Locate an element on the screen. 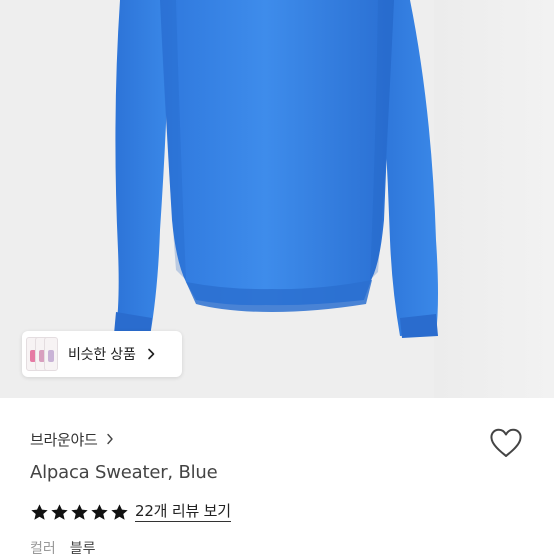  similar-products-thumbnails is located at coordinates (40, 354).